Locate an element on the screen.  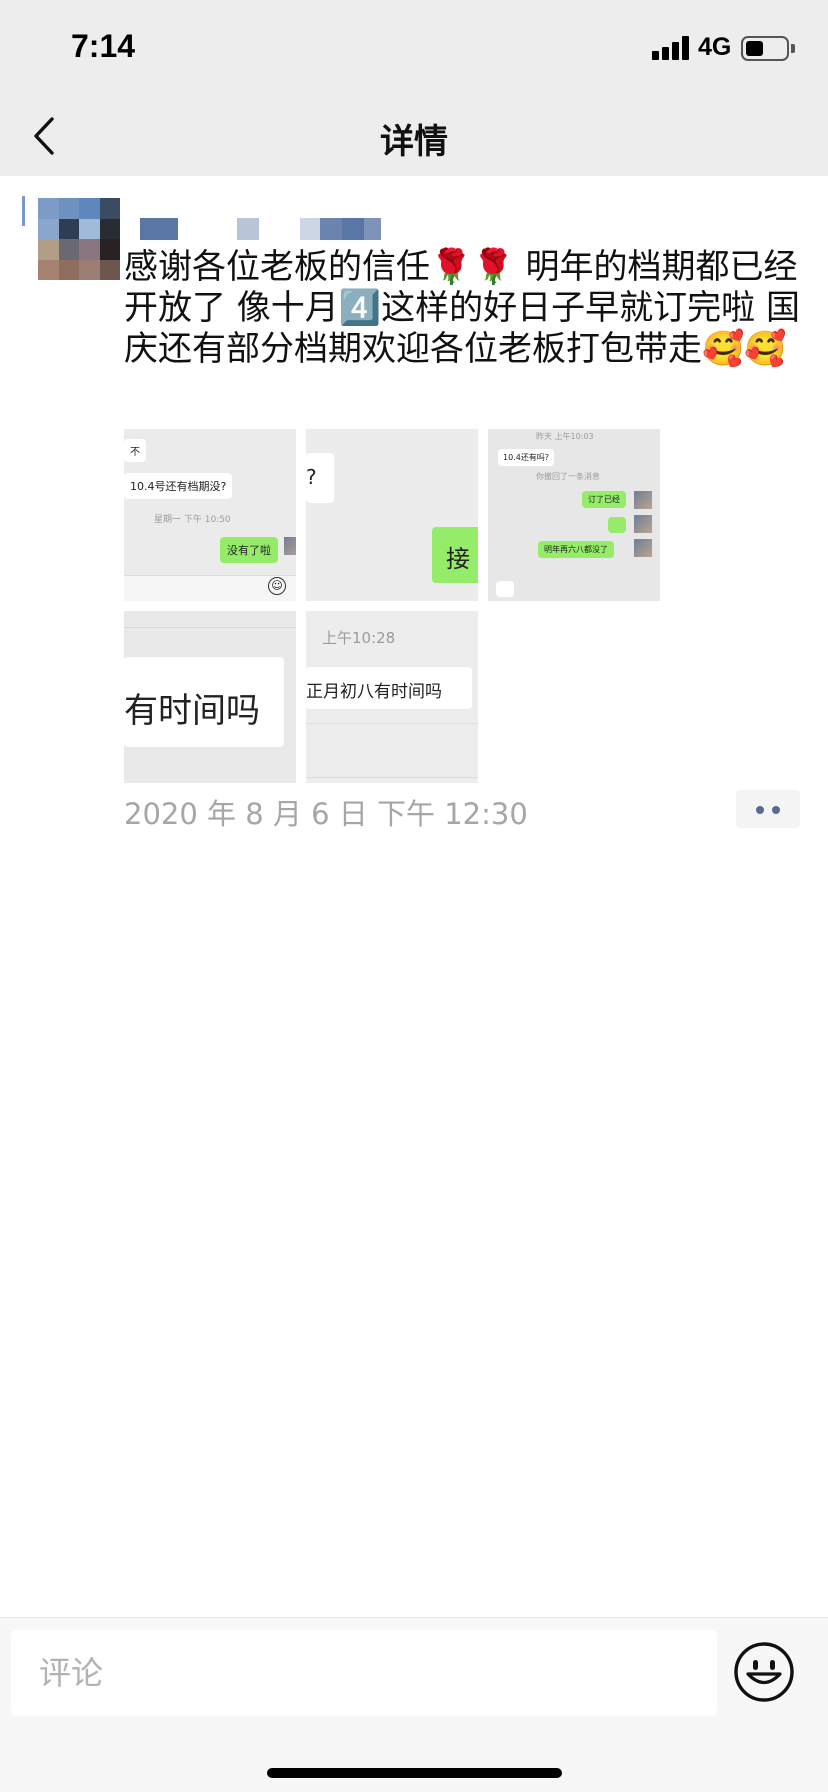
chat-bubble: 订了已经 is located at coordinates (604, 499).